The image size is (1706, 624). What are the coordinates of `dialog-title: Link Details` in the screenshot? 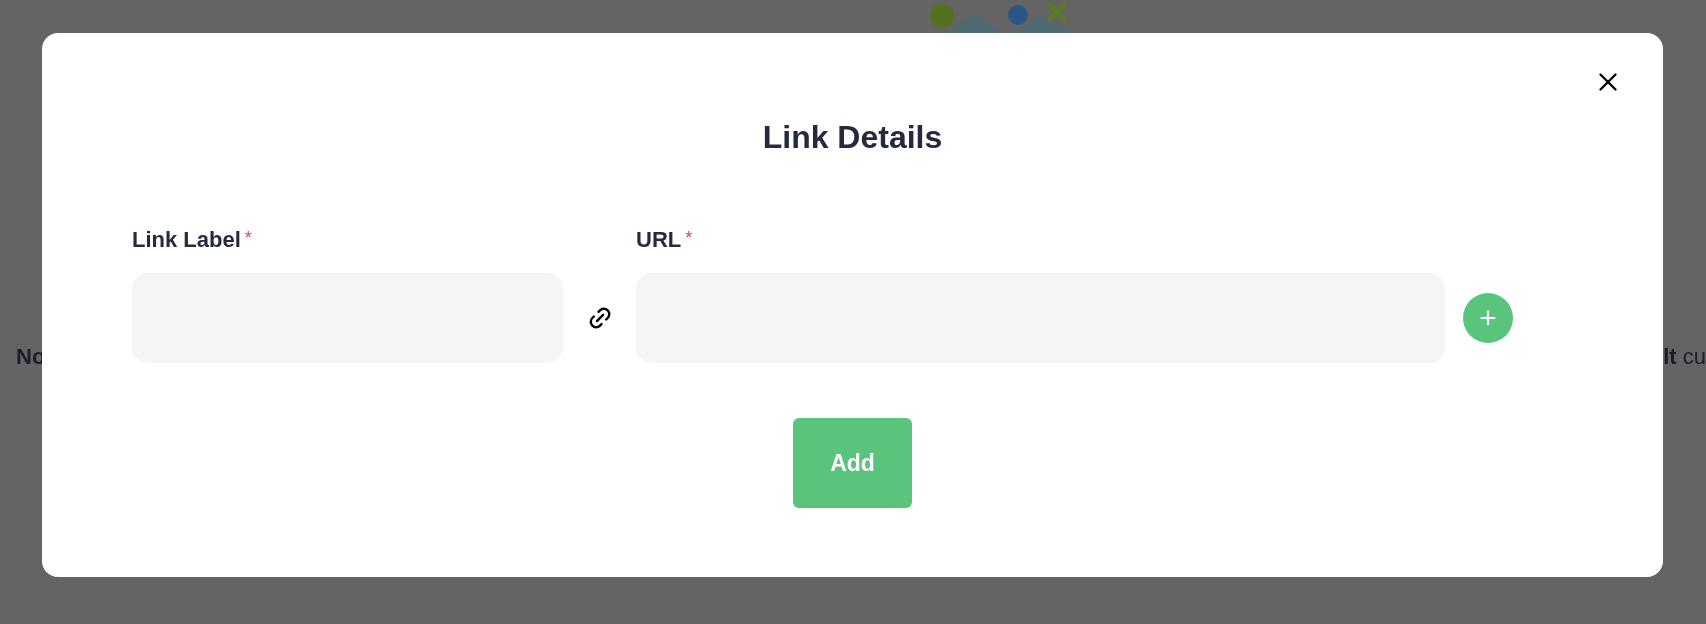 It's located at (852, 137).